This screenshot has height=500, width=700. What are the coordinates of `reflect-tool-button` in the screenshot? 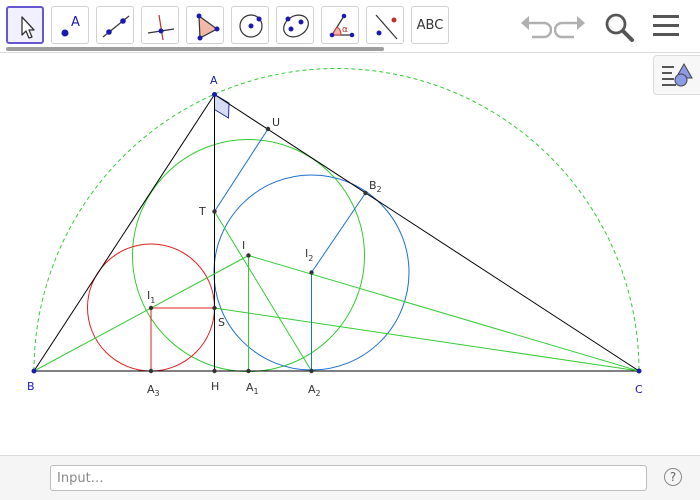 It's located at (385, 25).